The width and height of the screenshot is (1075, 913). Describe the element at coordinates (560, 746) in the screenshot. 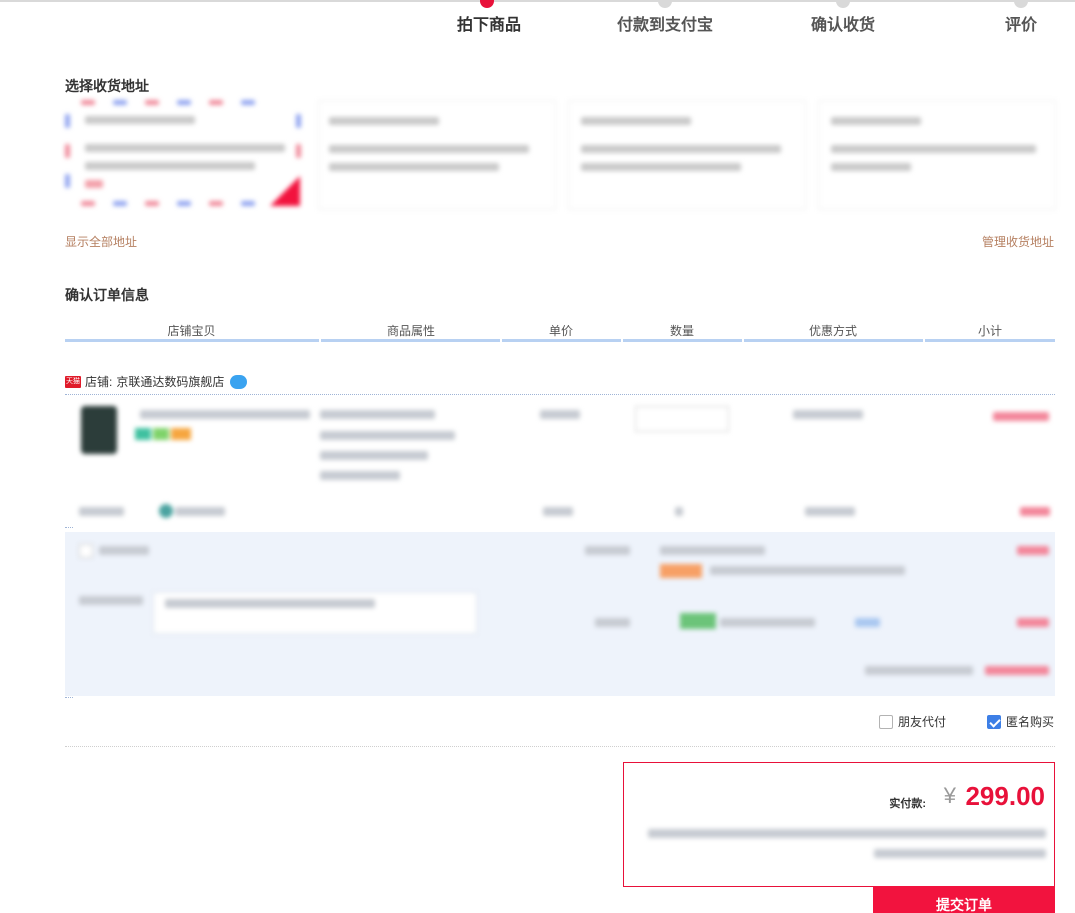

I see `section-separator` at that location.